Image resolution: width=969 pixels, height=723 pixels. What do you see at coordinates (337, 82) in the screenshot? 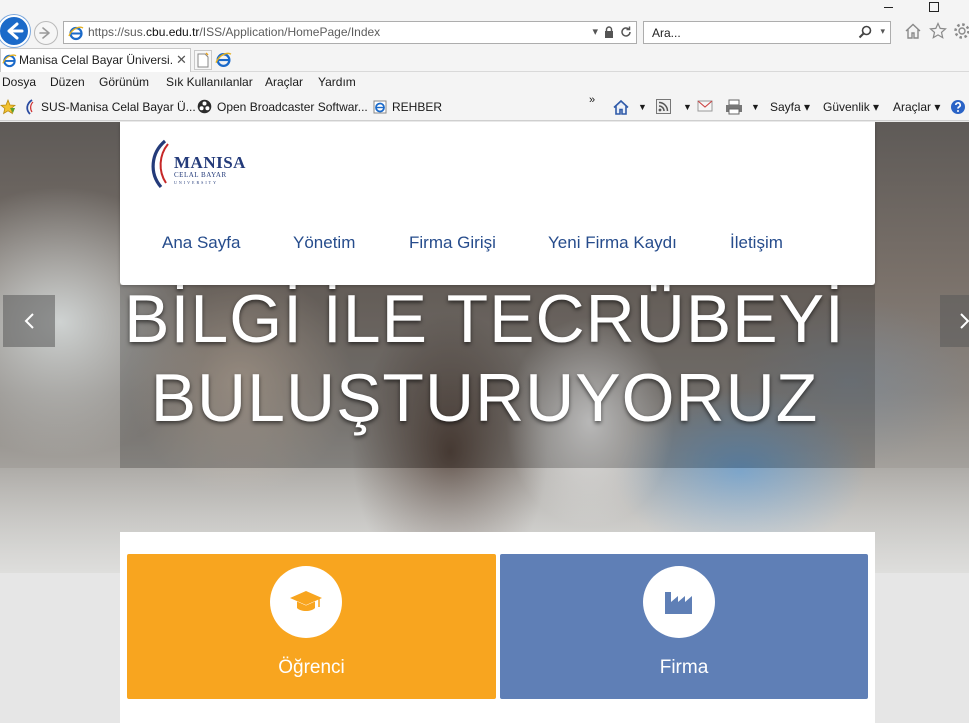
I see `menu-help: Yardım` at bounding box center [337, 82].